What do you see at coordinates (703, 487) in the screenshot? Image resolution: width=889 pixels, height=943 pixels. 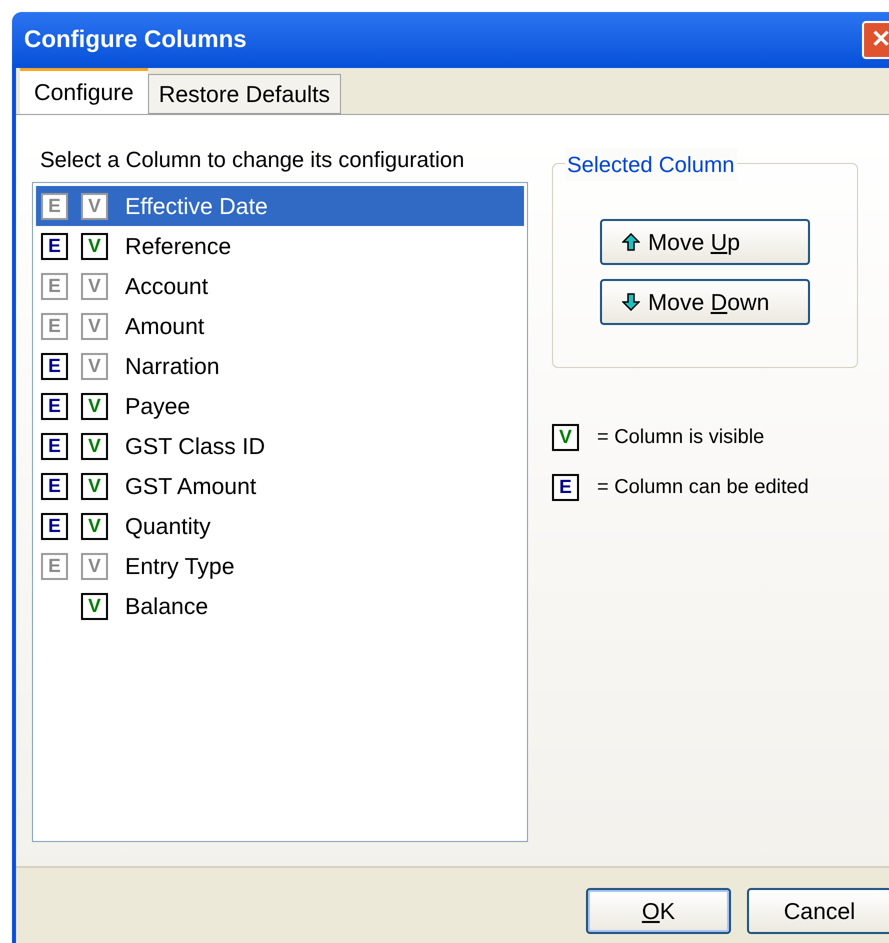 I see `legend-text: = Column can be edited` at bounding box center [703, 487].